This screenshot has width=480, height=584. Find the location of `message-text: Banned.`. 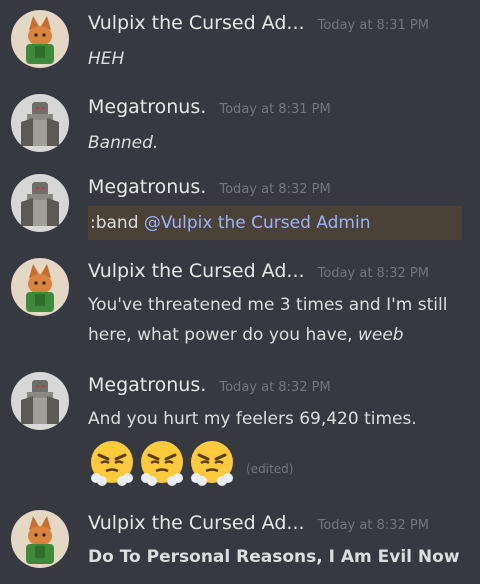

message-text: Banned. is located at coordinates (123, 143).